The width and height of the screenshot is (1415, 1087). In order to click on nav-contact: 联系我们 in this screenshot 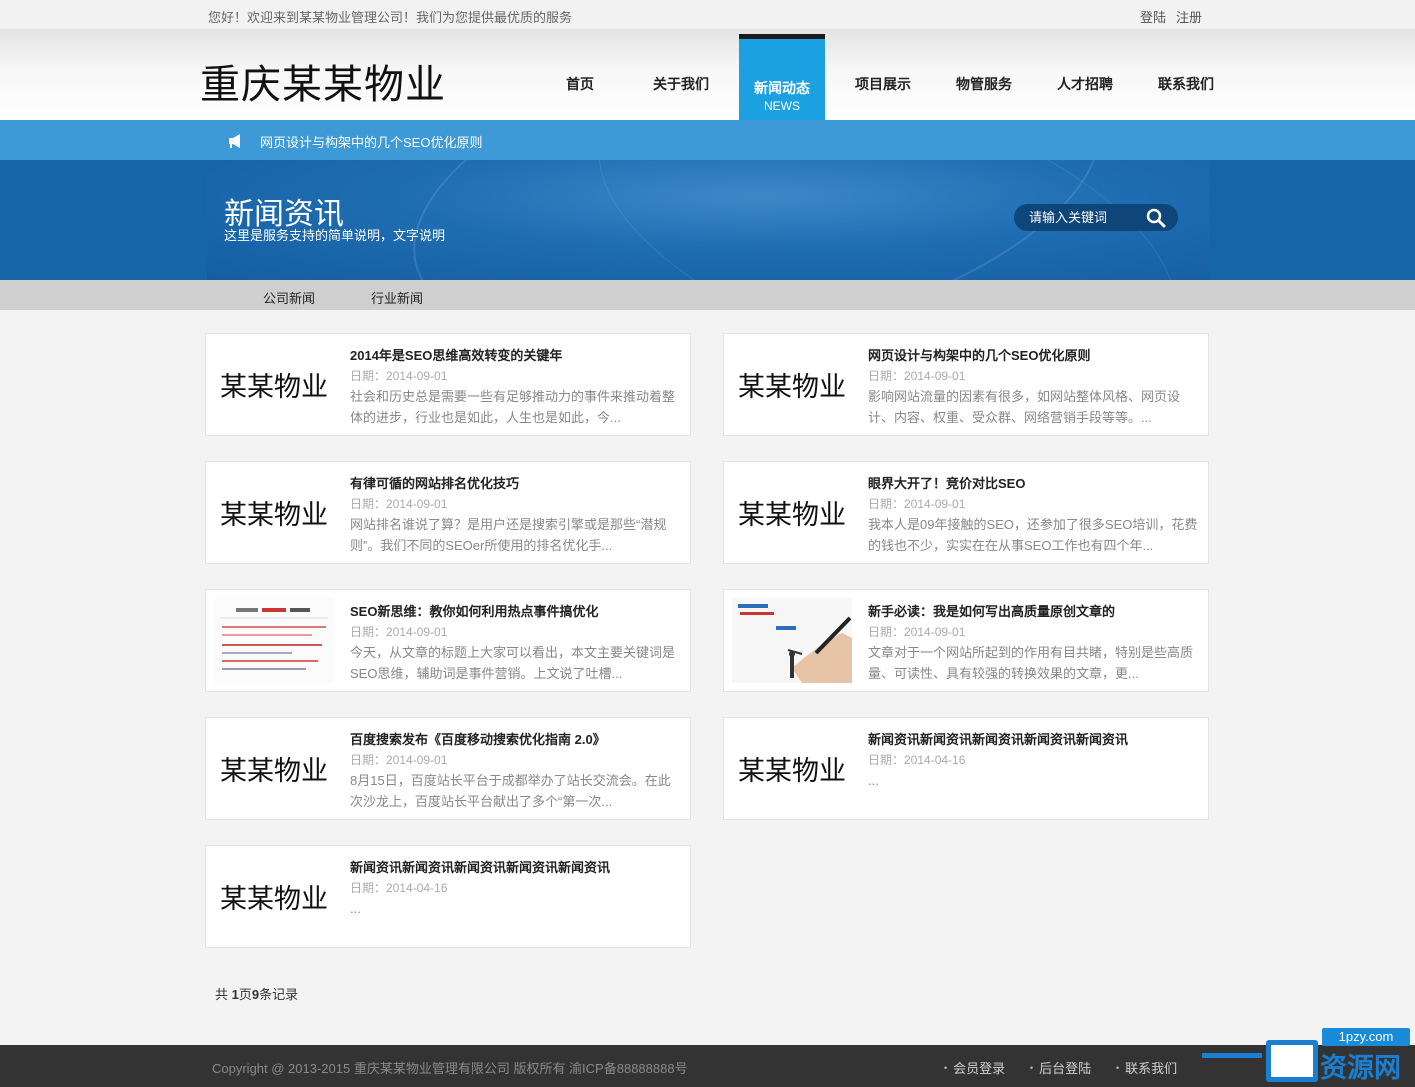, I will do `click(1186, 75)`.